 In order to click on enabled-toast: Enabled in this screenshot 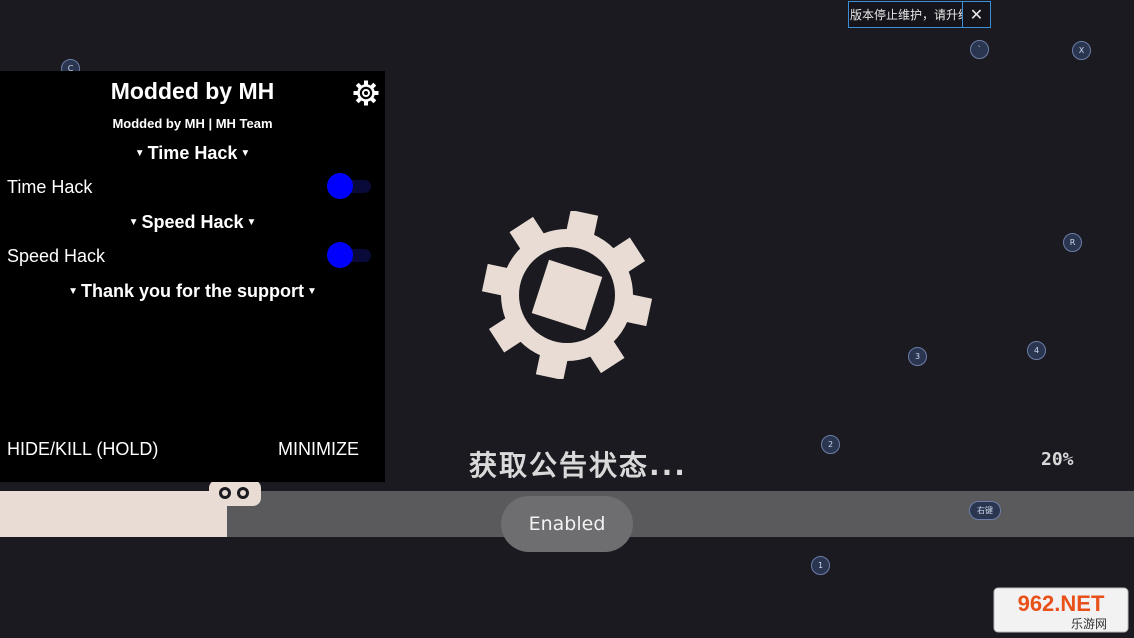, I will do `click(567, 524)`.